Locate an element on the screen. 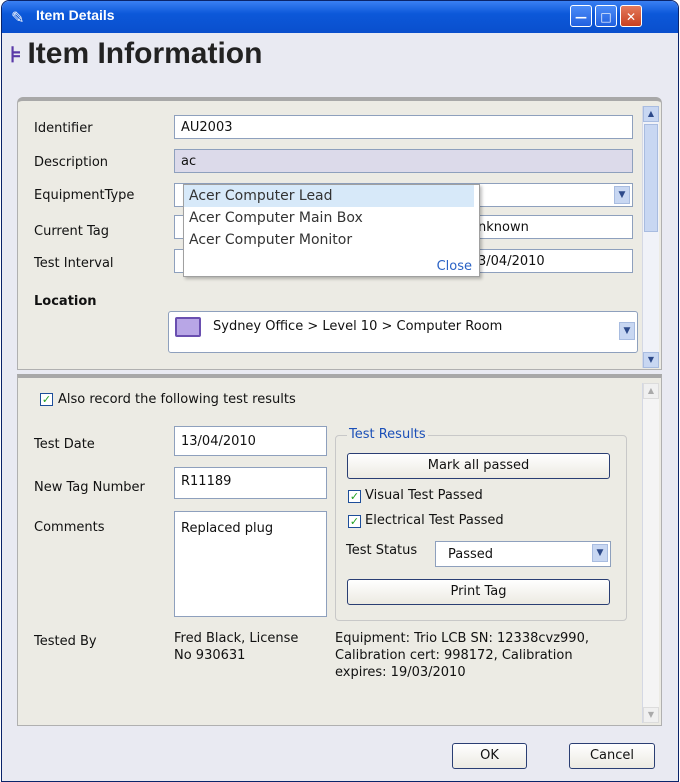 This screenshot has width=680, height=782. close-icon: ✕ is located at coordinates (631, 17).